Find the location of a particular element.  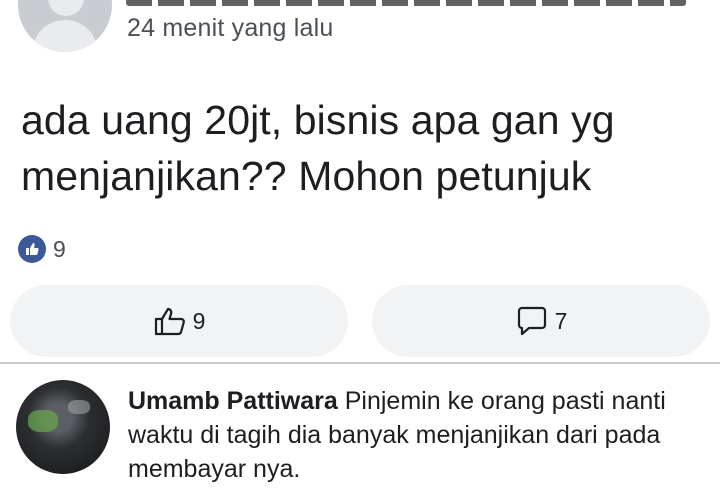

reaction-summary: 9 is located at coordinates (42, 249).